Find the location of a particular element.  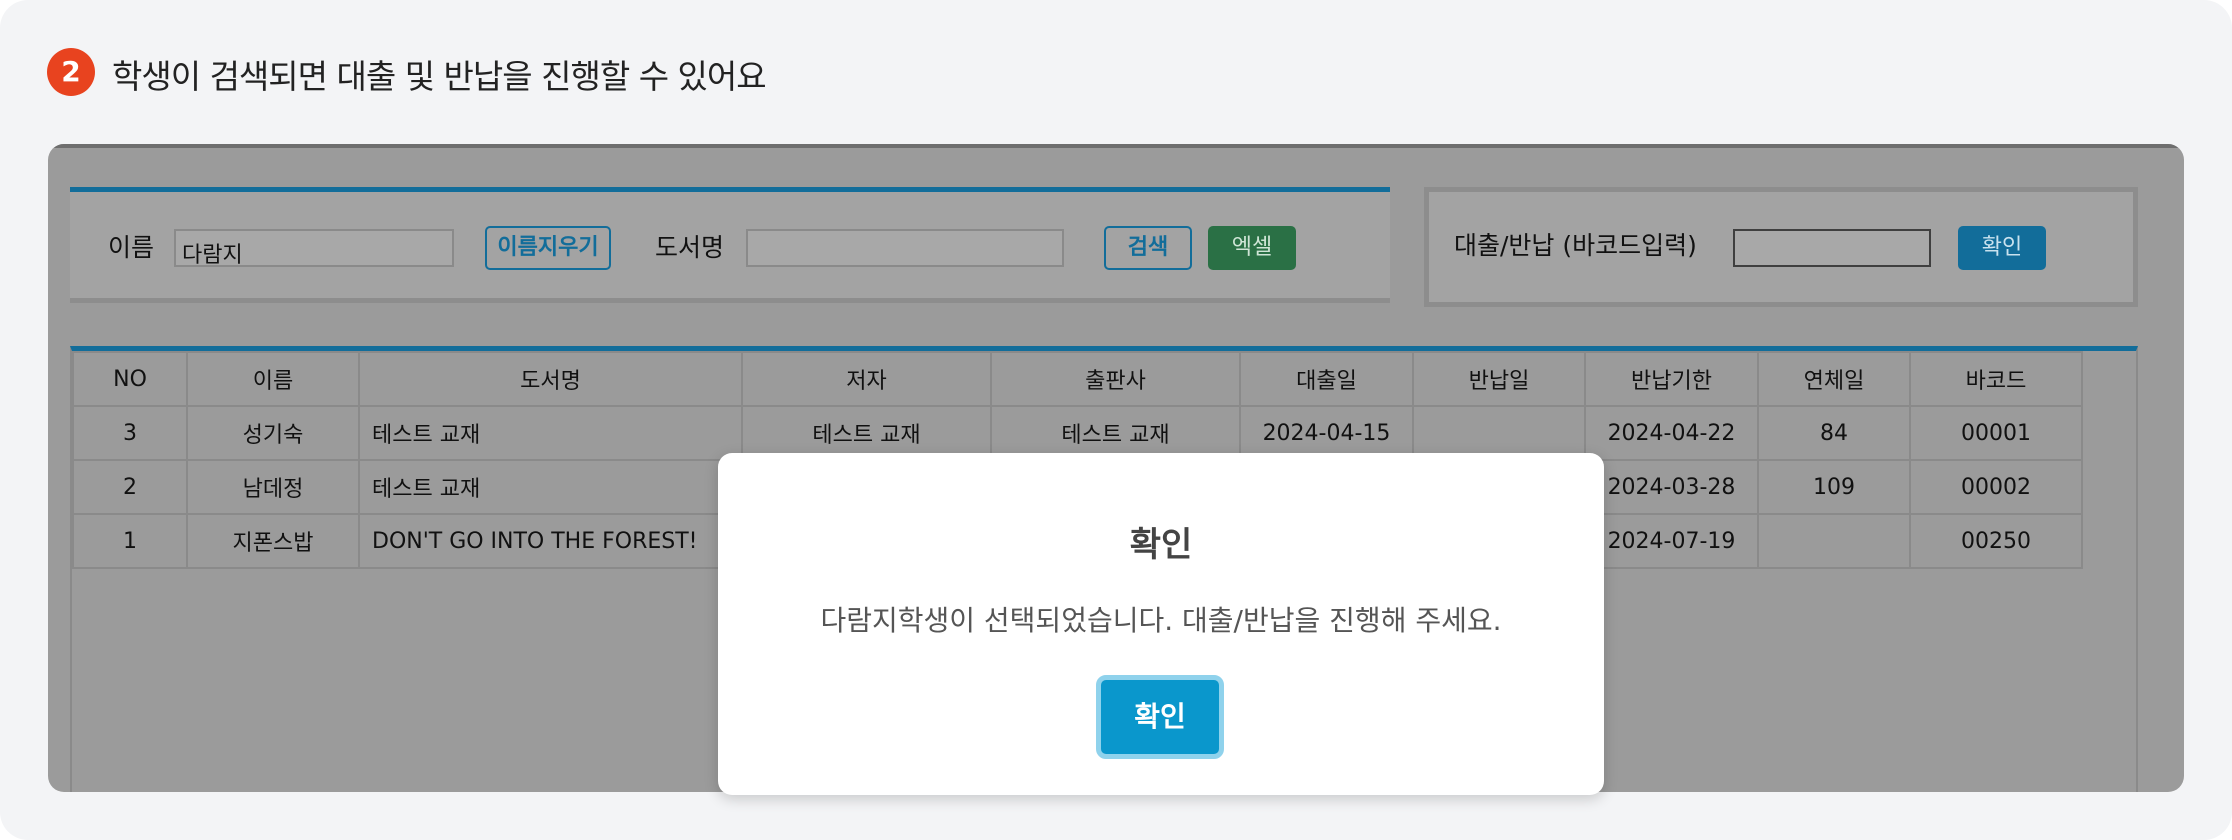

excel-button: 엑셀 is located at coordinates (1252, 248).